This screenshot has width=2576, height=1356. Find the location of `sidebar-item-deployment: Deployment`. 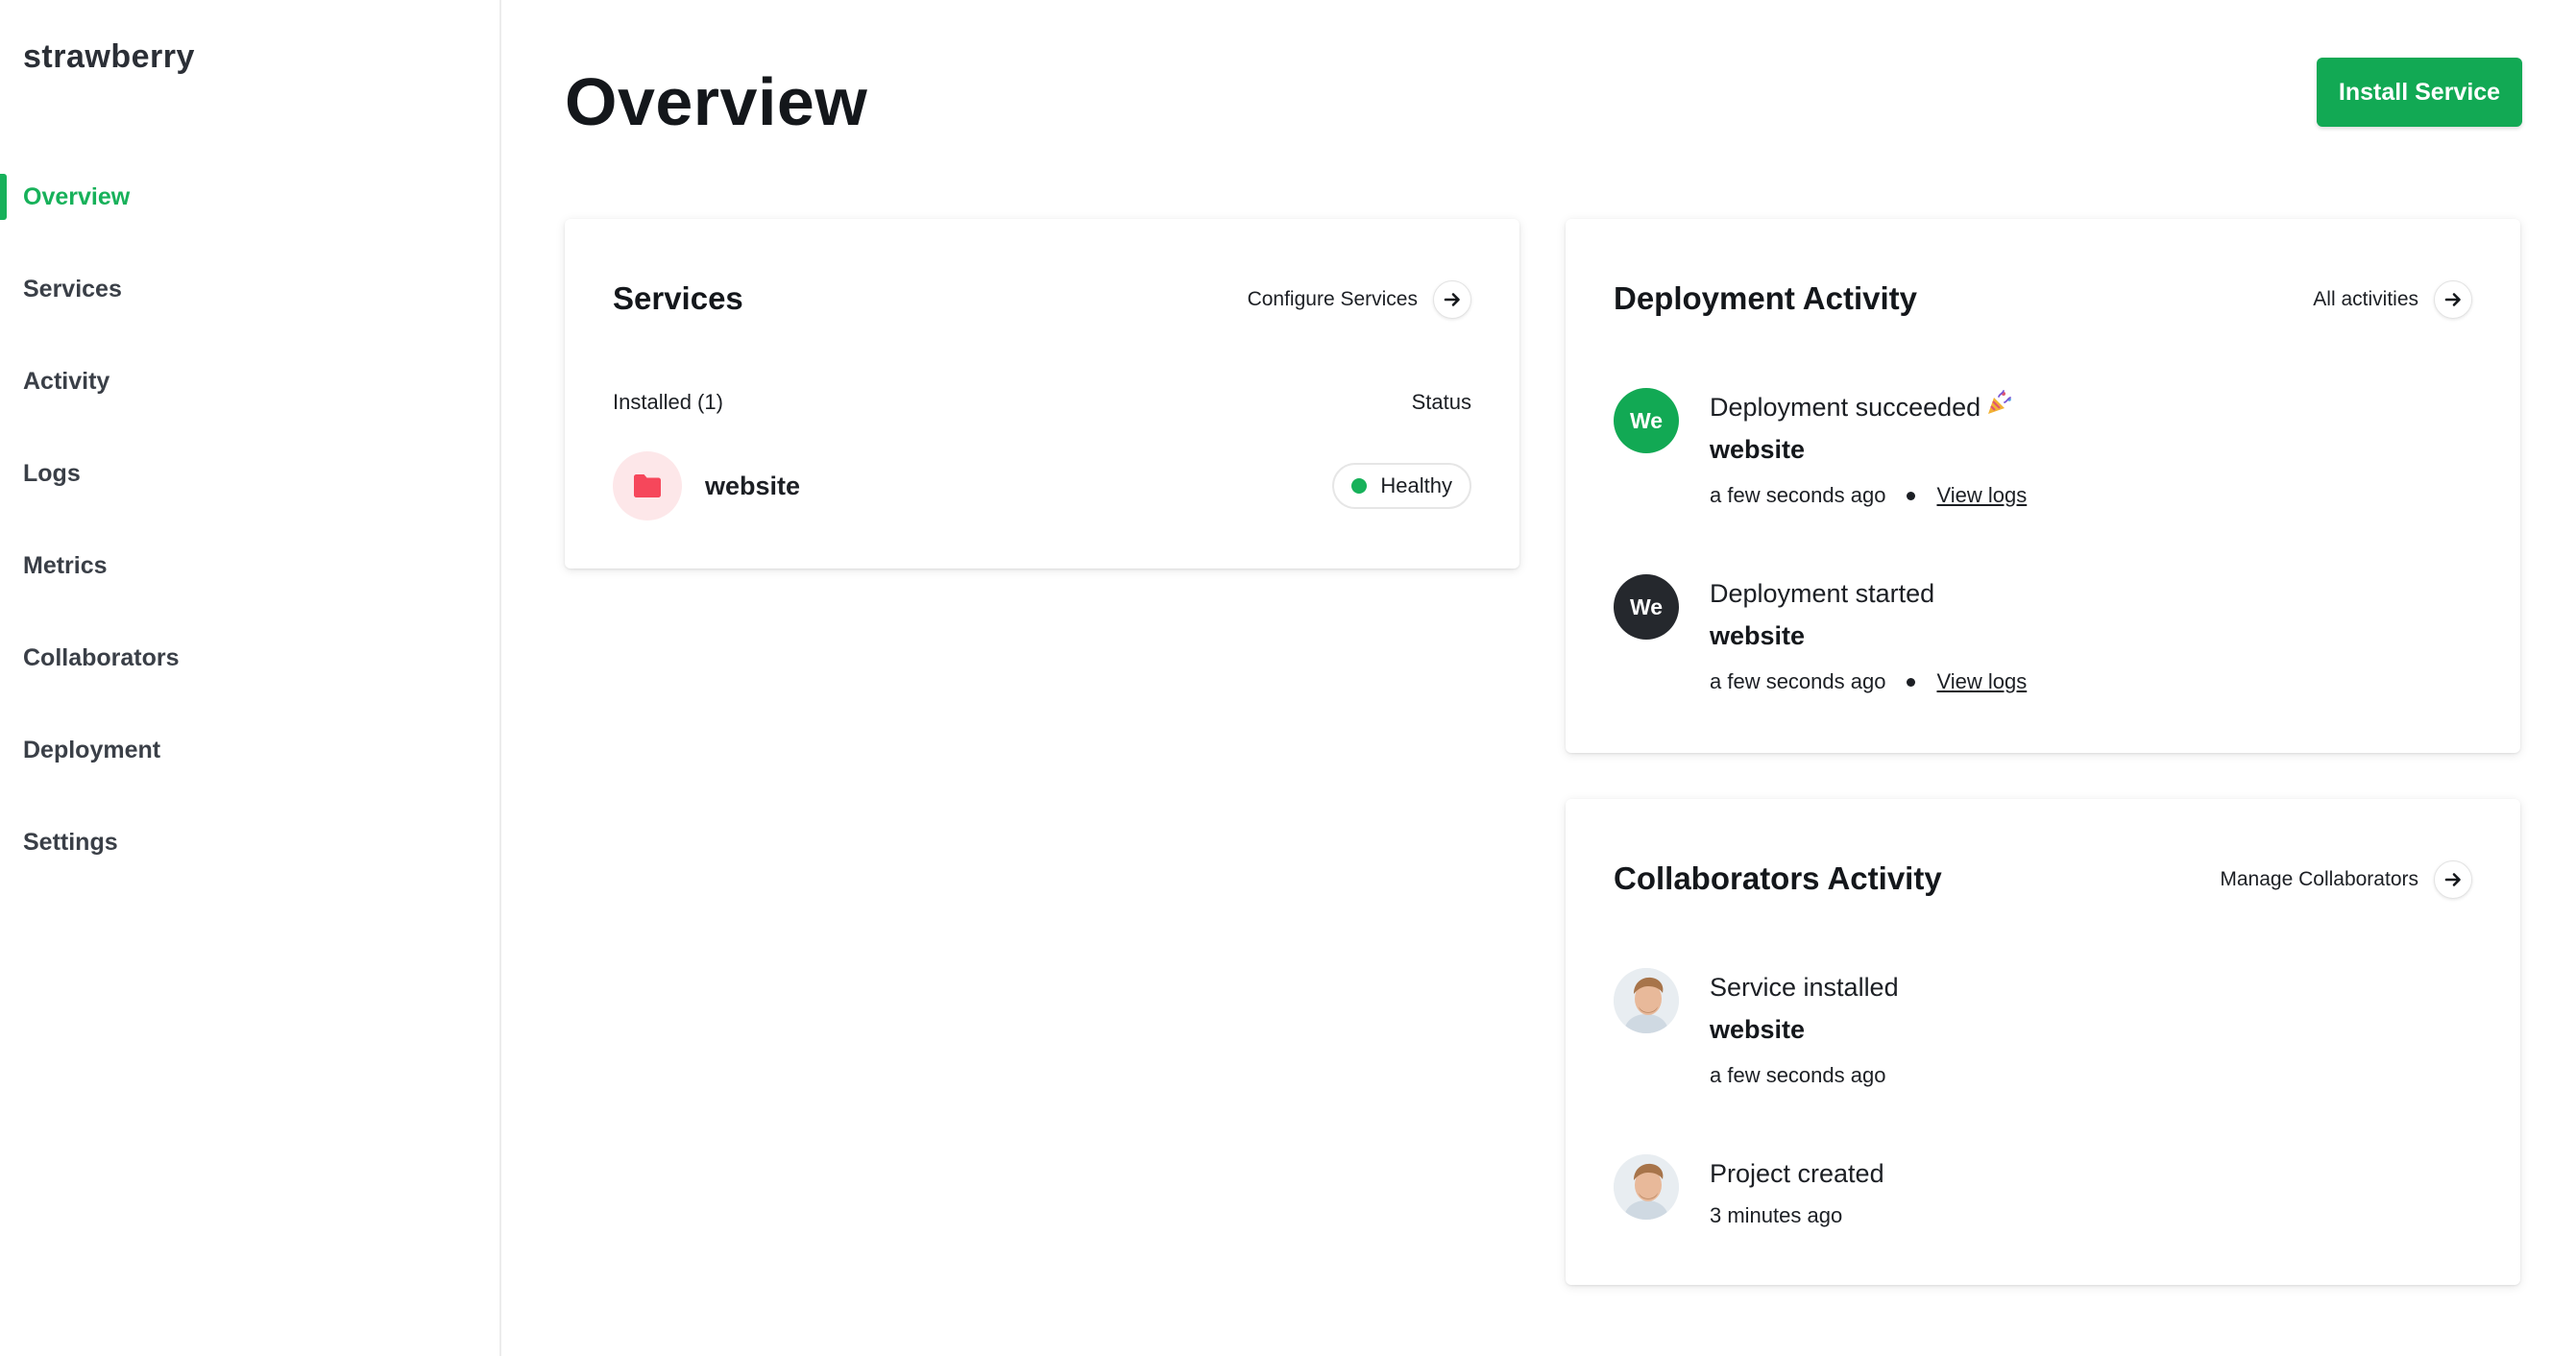

sidebar-item-deployment: Deployment is located at coordinates (249, 750).